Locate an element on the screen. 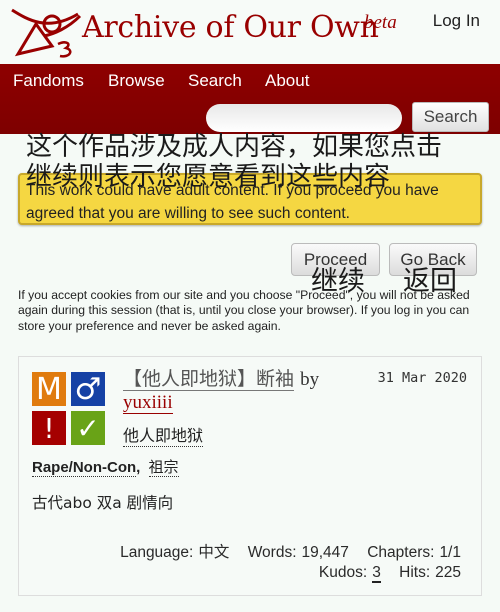 The image size is (500, 612). nav-fandoms: Fandoms is located at coordinates (48, 81).